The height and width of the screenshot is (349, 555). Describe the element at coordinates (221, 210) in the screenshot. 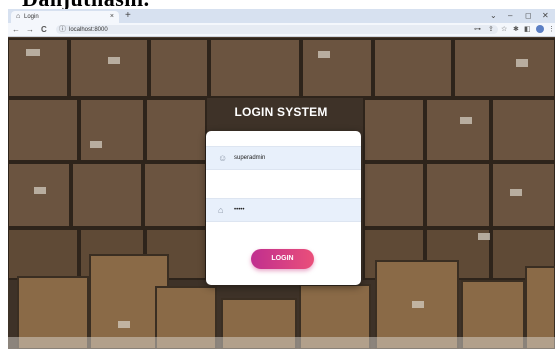

I see `lock-icon: ⌂` at that location.